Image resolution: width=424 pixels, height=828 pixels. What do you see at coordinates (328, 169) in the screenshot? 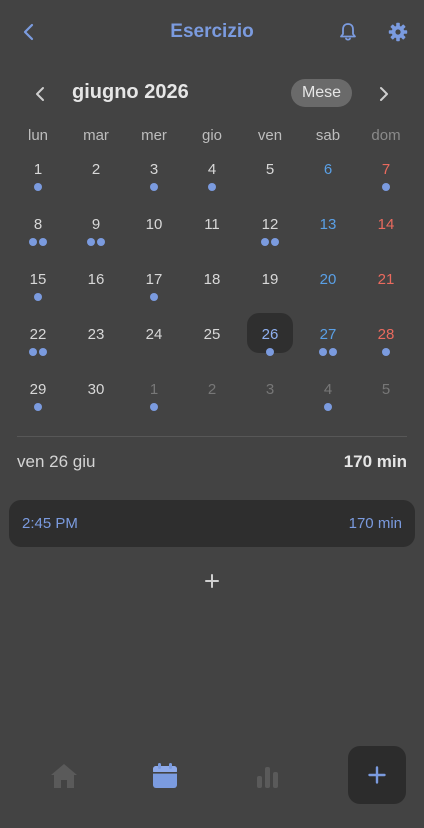
I see `day-number: 6` at bounding box center [328, 169].